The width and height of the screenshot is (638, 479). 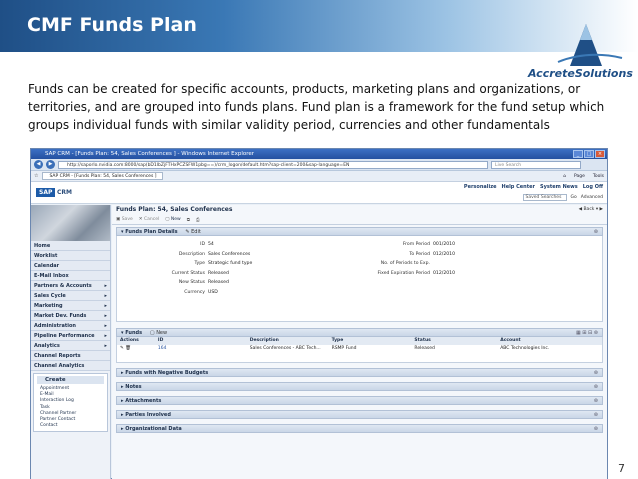 What do you see at coordinates (359, 332) in the screenshot?
I see `funds-section-header: ▾ Funds ▢ New ▦ ⊞ ⊟ ⊜` at bounding box center [359, 332].